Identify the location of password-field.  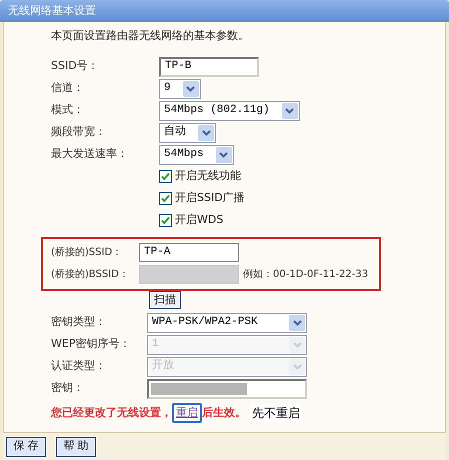
(227, 388).